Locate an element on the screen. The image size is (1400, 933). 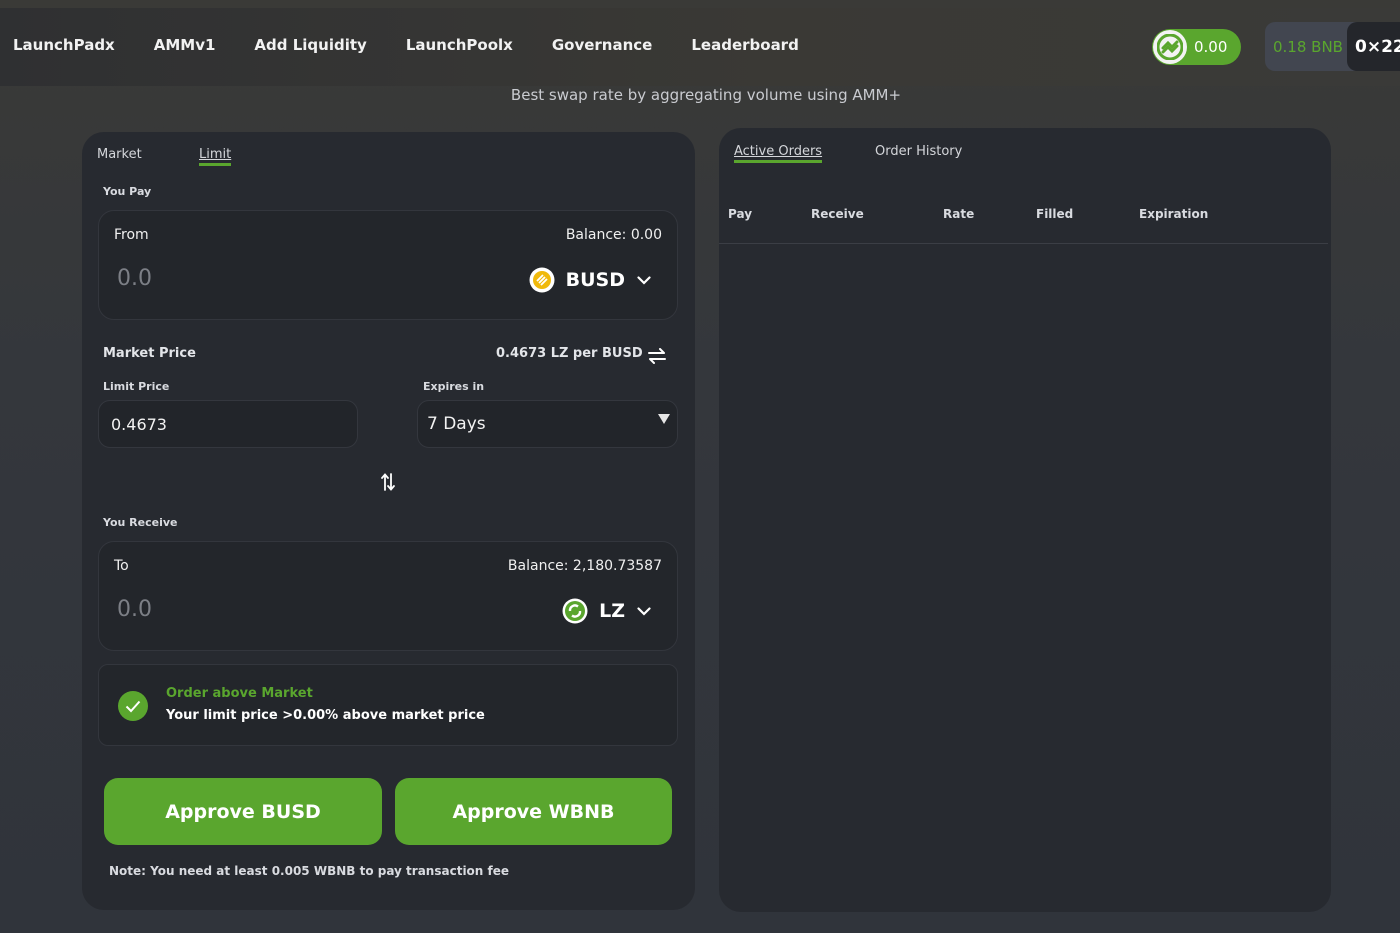
receive-token-name: LZ is located at coordinates (612, 611).